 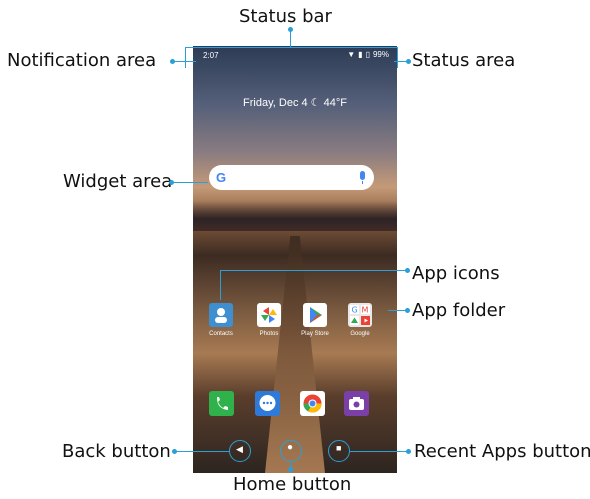 What do you see at coordinates (290, 38) in the screenshot?
I see `status-bar-leader` at bounding box center [290, 38].